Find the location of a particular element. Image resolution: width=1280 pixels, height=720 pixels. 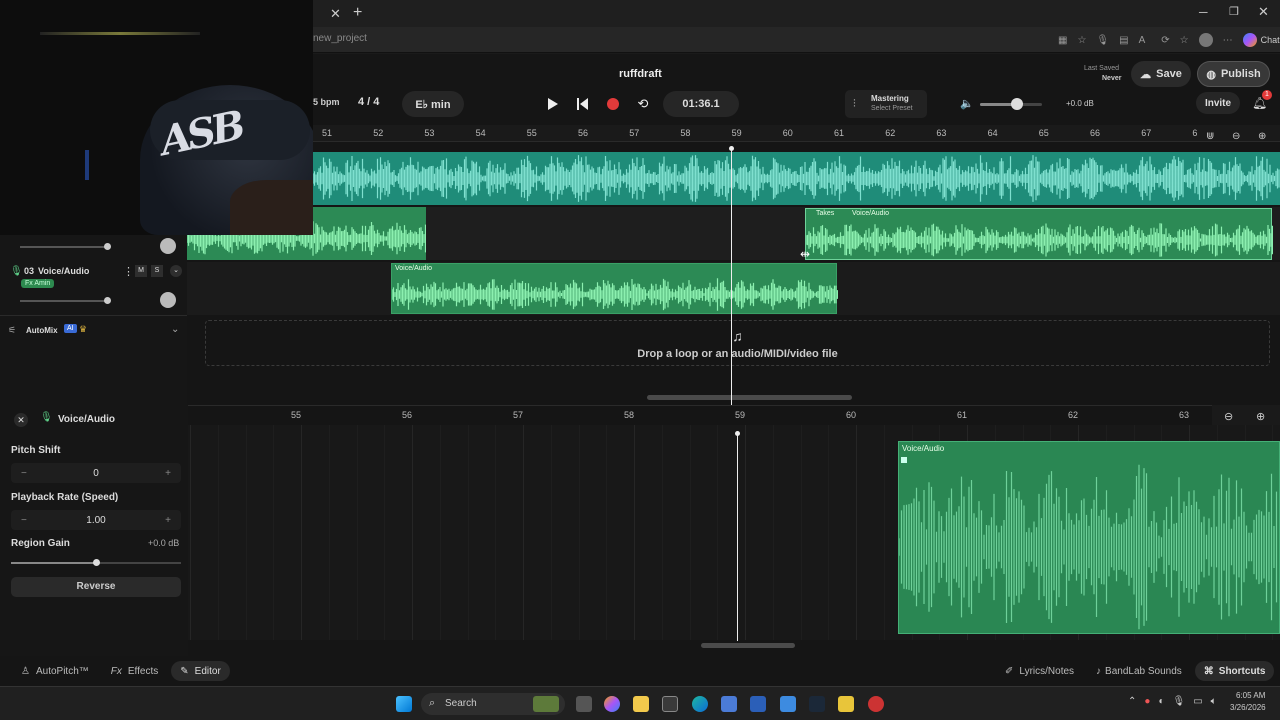

edge-icon is located at coordinates (700, 704).